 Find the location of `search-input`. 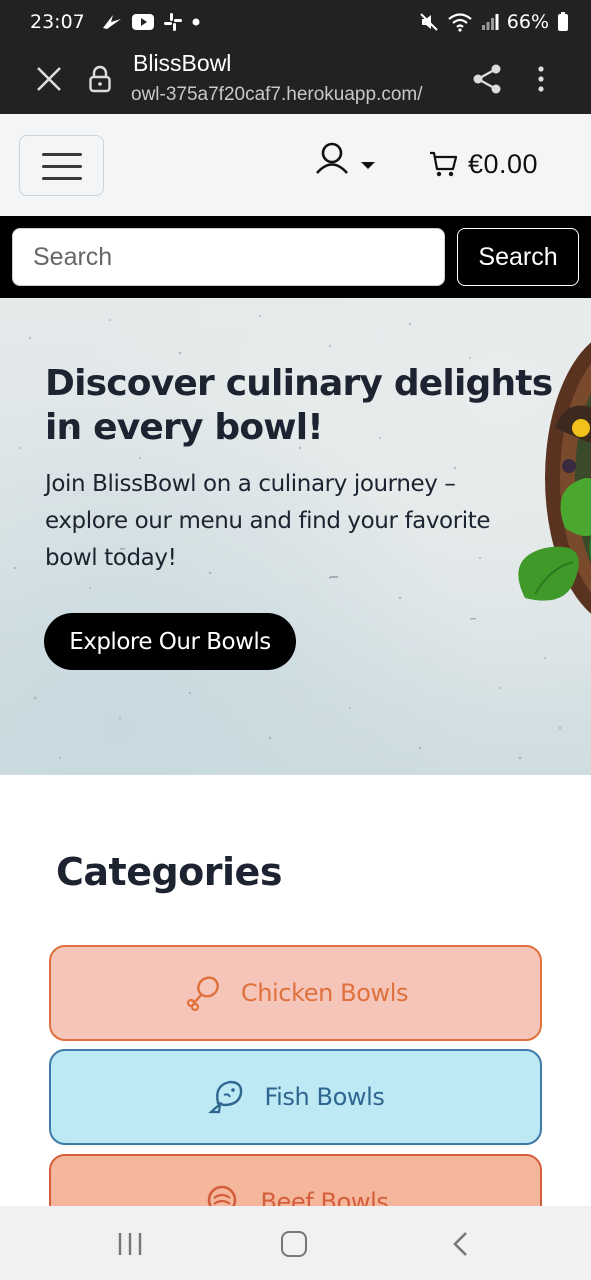

search-input is located at coordinates (228, 257).